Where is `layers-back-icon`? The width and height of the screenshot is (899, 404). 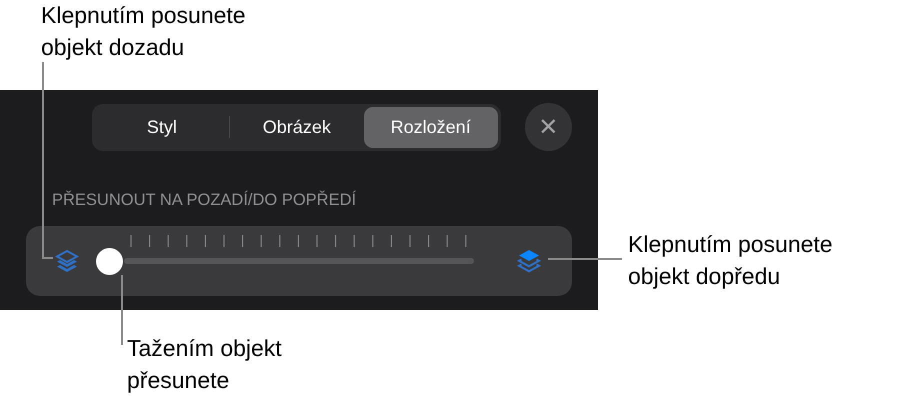
layers-back-icon is located at coordinates (67, 261).